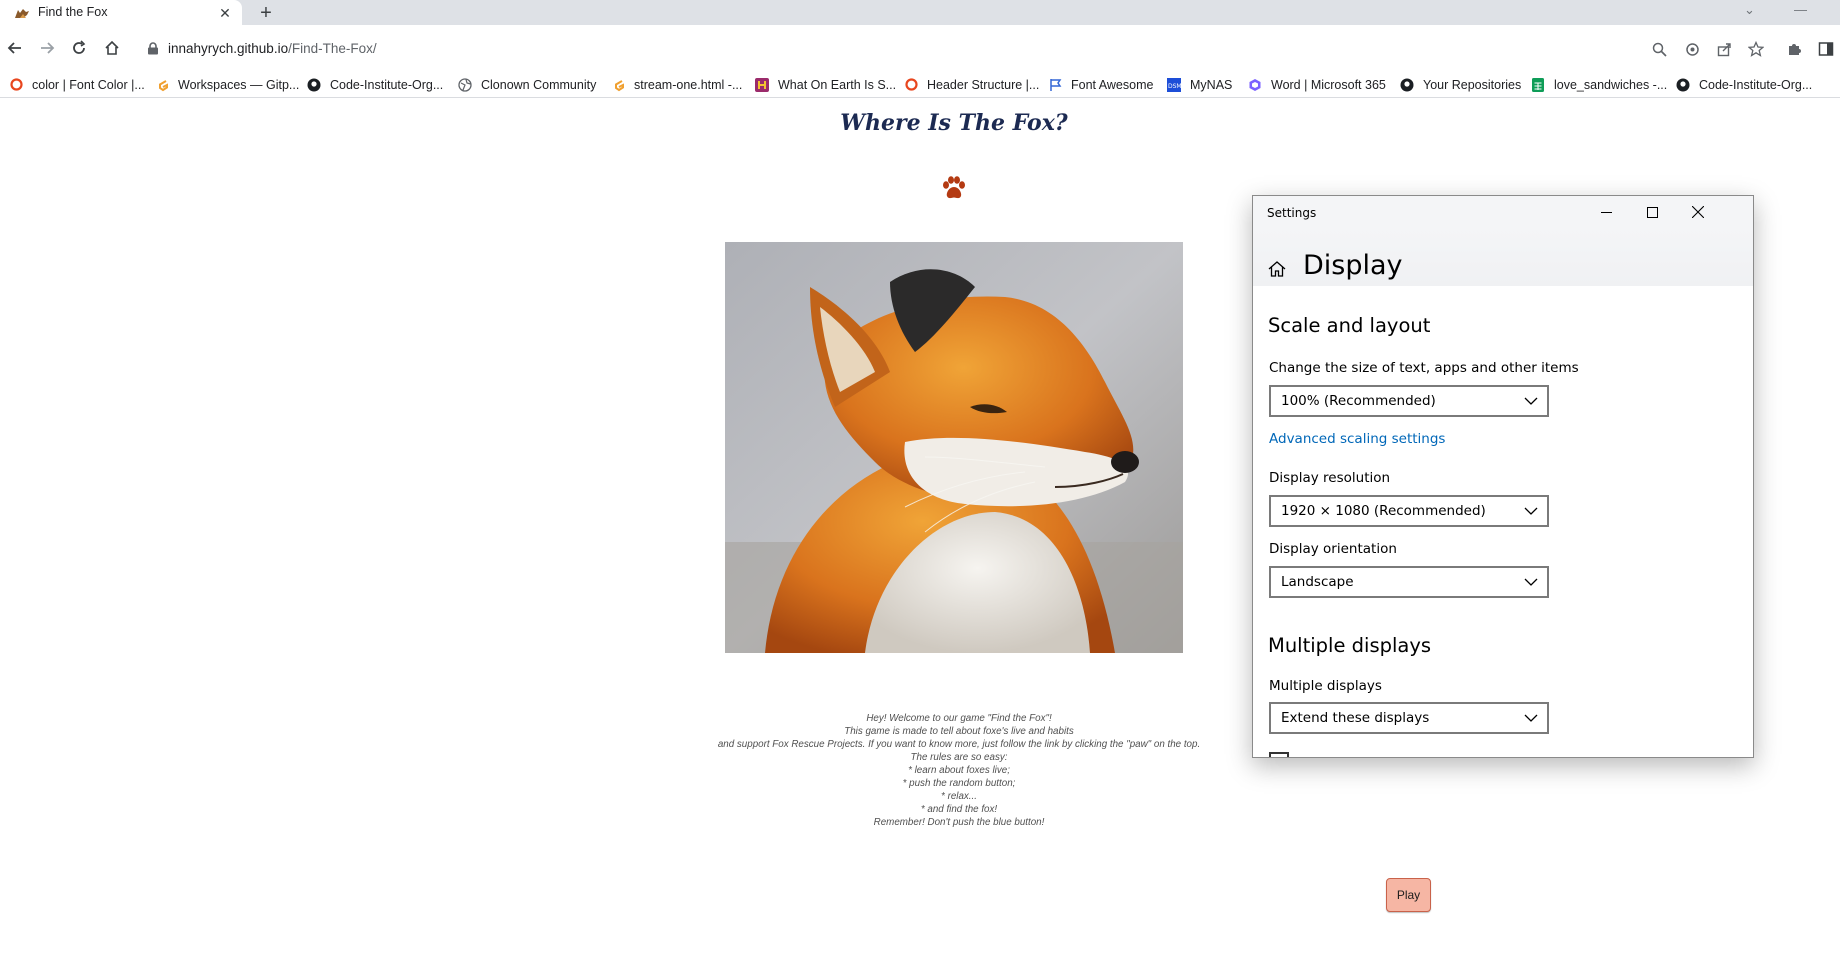 The image size is (1840, 959). What do you see at coordinates (15, 48) in the screenshot?
I see `back-button` at bounding box center [15, 48].